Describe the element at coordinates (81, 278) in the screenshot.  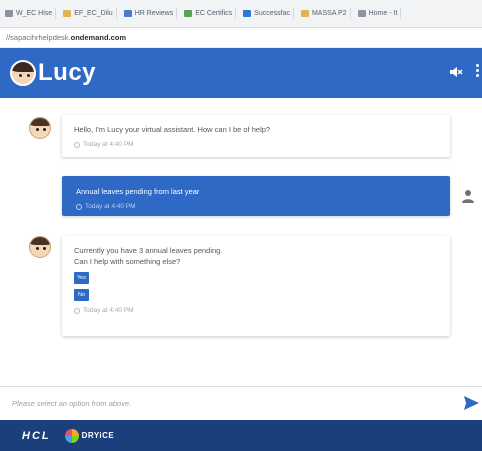
I see `yes-button: Yes` at that location.